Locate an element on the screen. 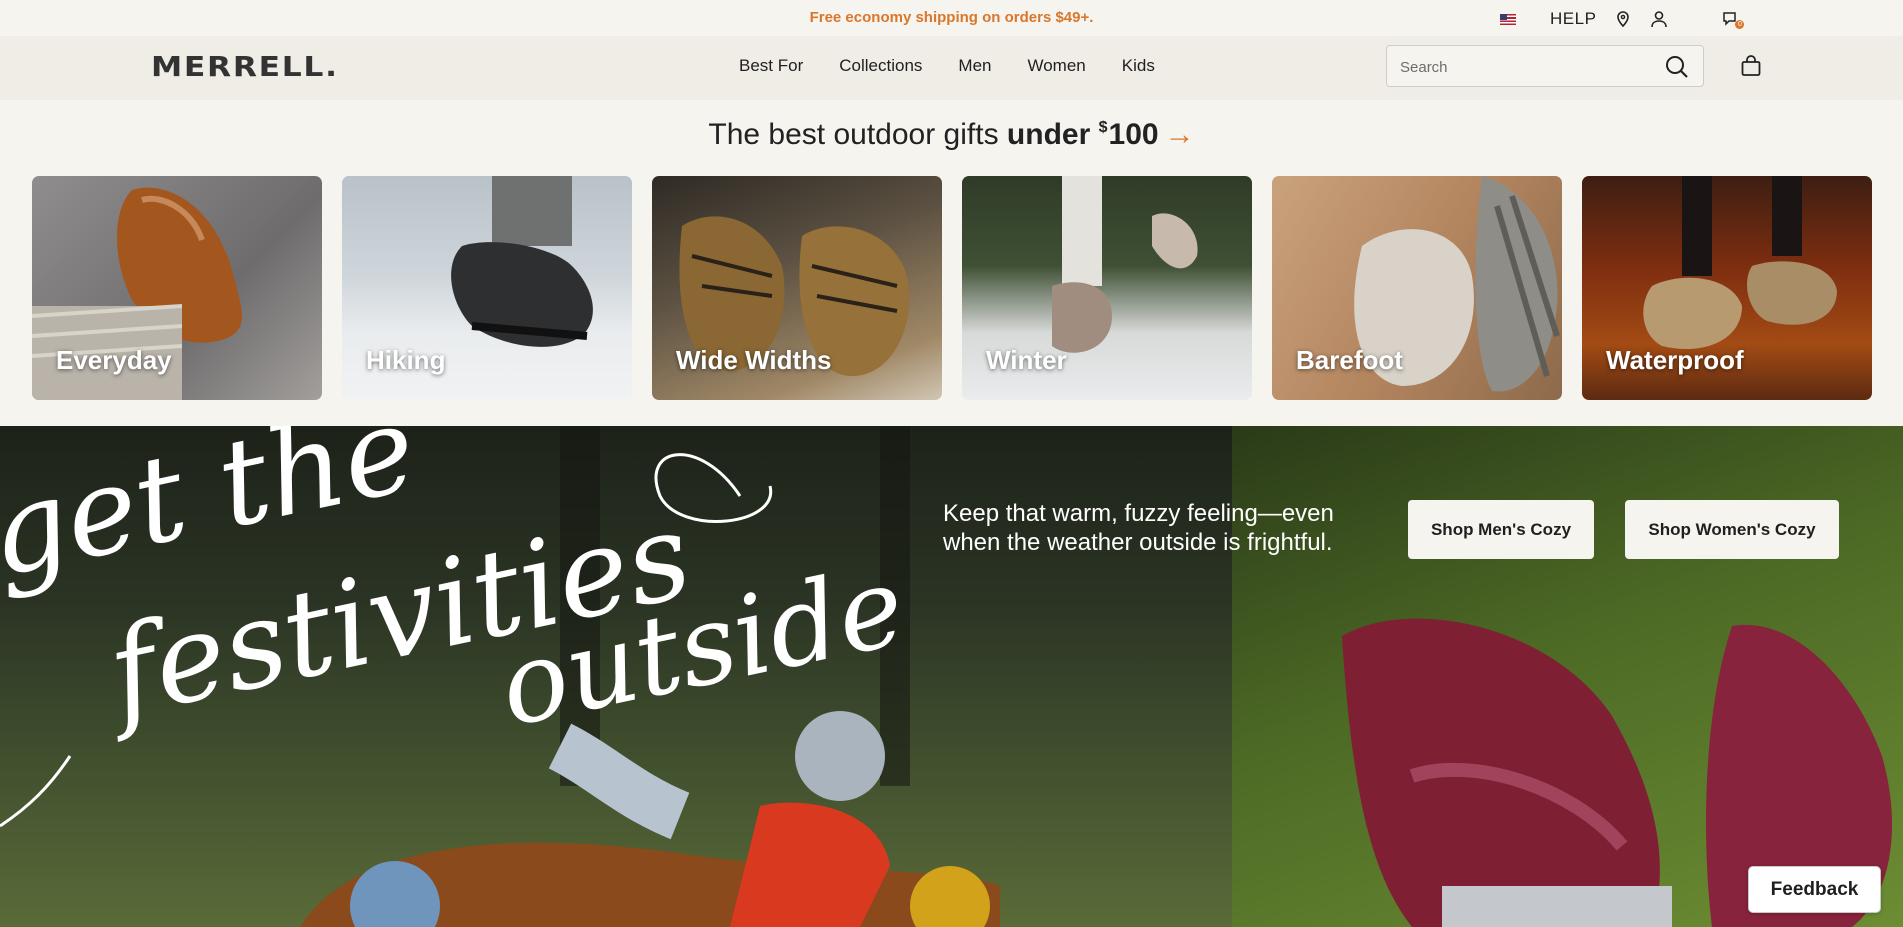 The height and width of the screenshot is (927, 1903). category-label: Winter is located at coordinates (1026, 360).